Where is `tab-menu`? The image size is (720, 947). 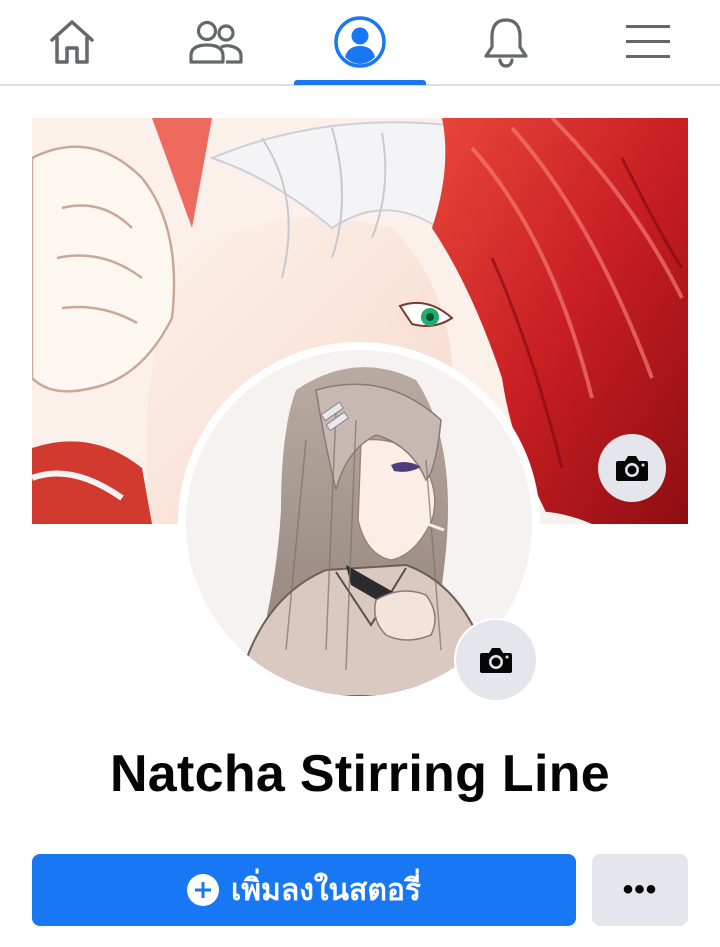 tab-menu is located at coordinates (648, 42).